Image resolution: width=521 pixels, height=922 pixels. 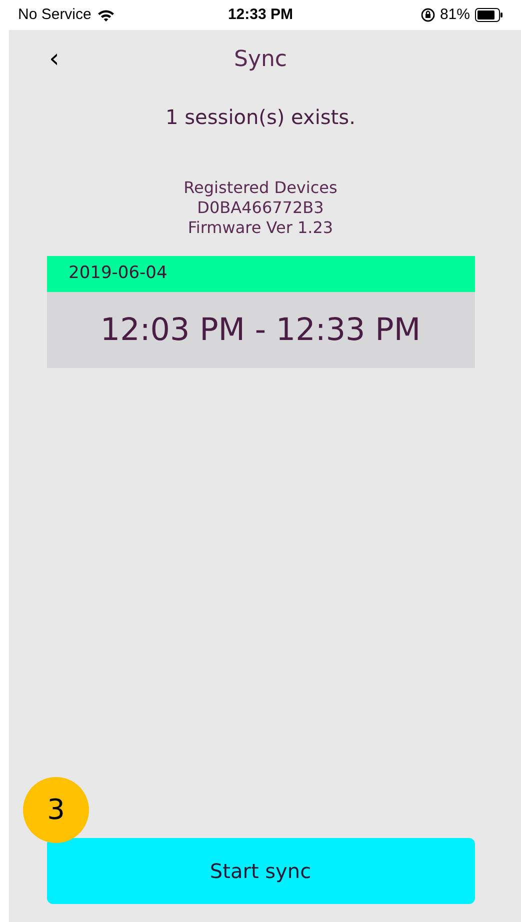 What do you see at coordinates (427, 15) in the screenshot?
I see `orientation-lock-icon` at bounding box center [427, 15].